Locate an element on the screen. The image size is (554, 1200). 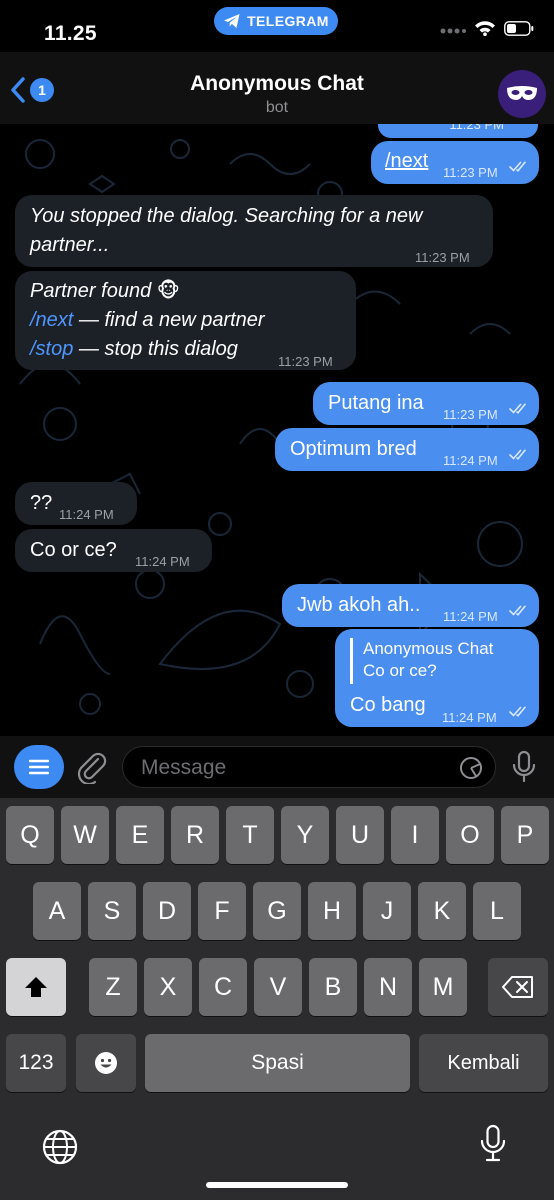
monkey-emoji: 🐵 is located at coordinates (168, 291).